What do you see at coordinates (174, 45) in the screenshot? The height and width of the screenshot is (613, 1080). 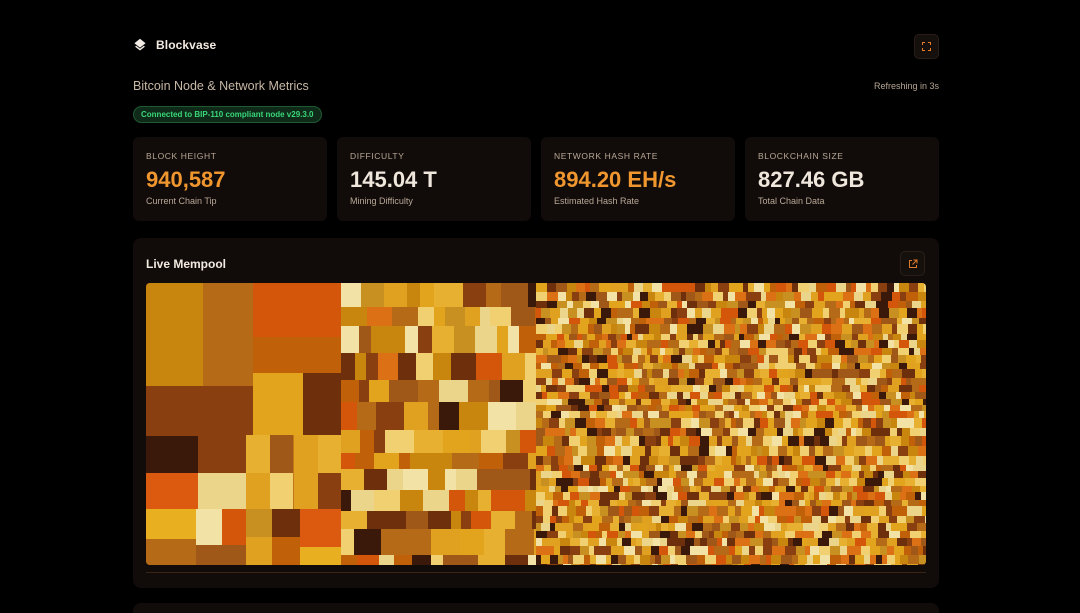 I see `brand: Blockvase` at bounding box center [174, 45].